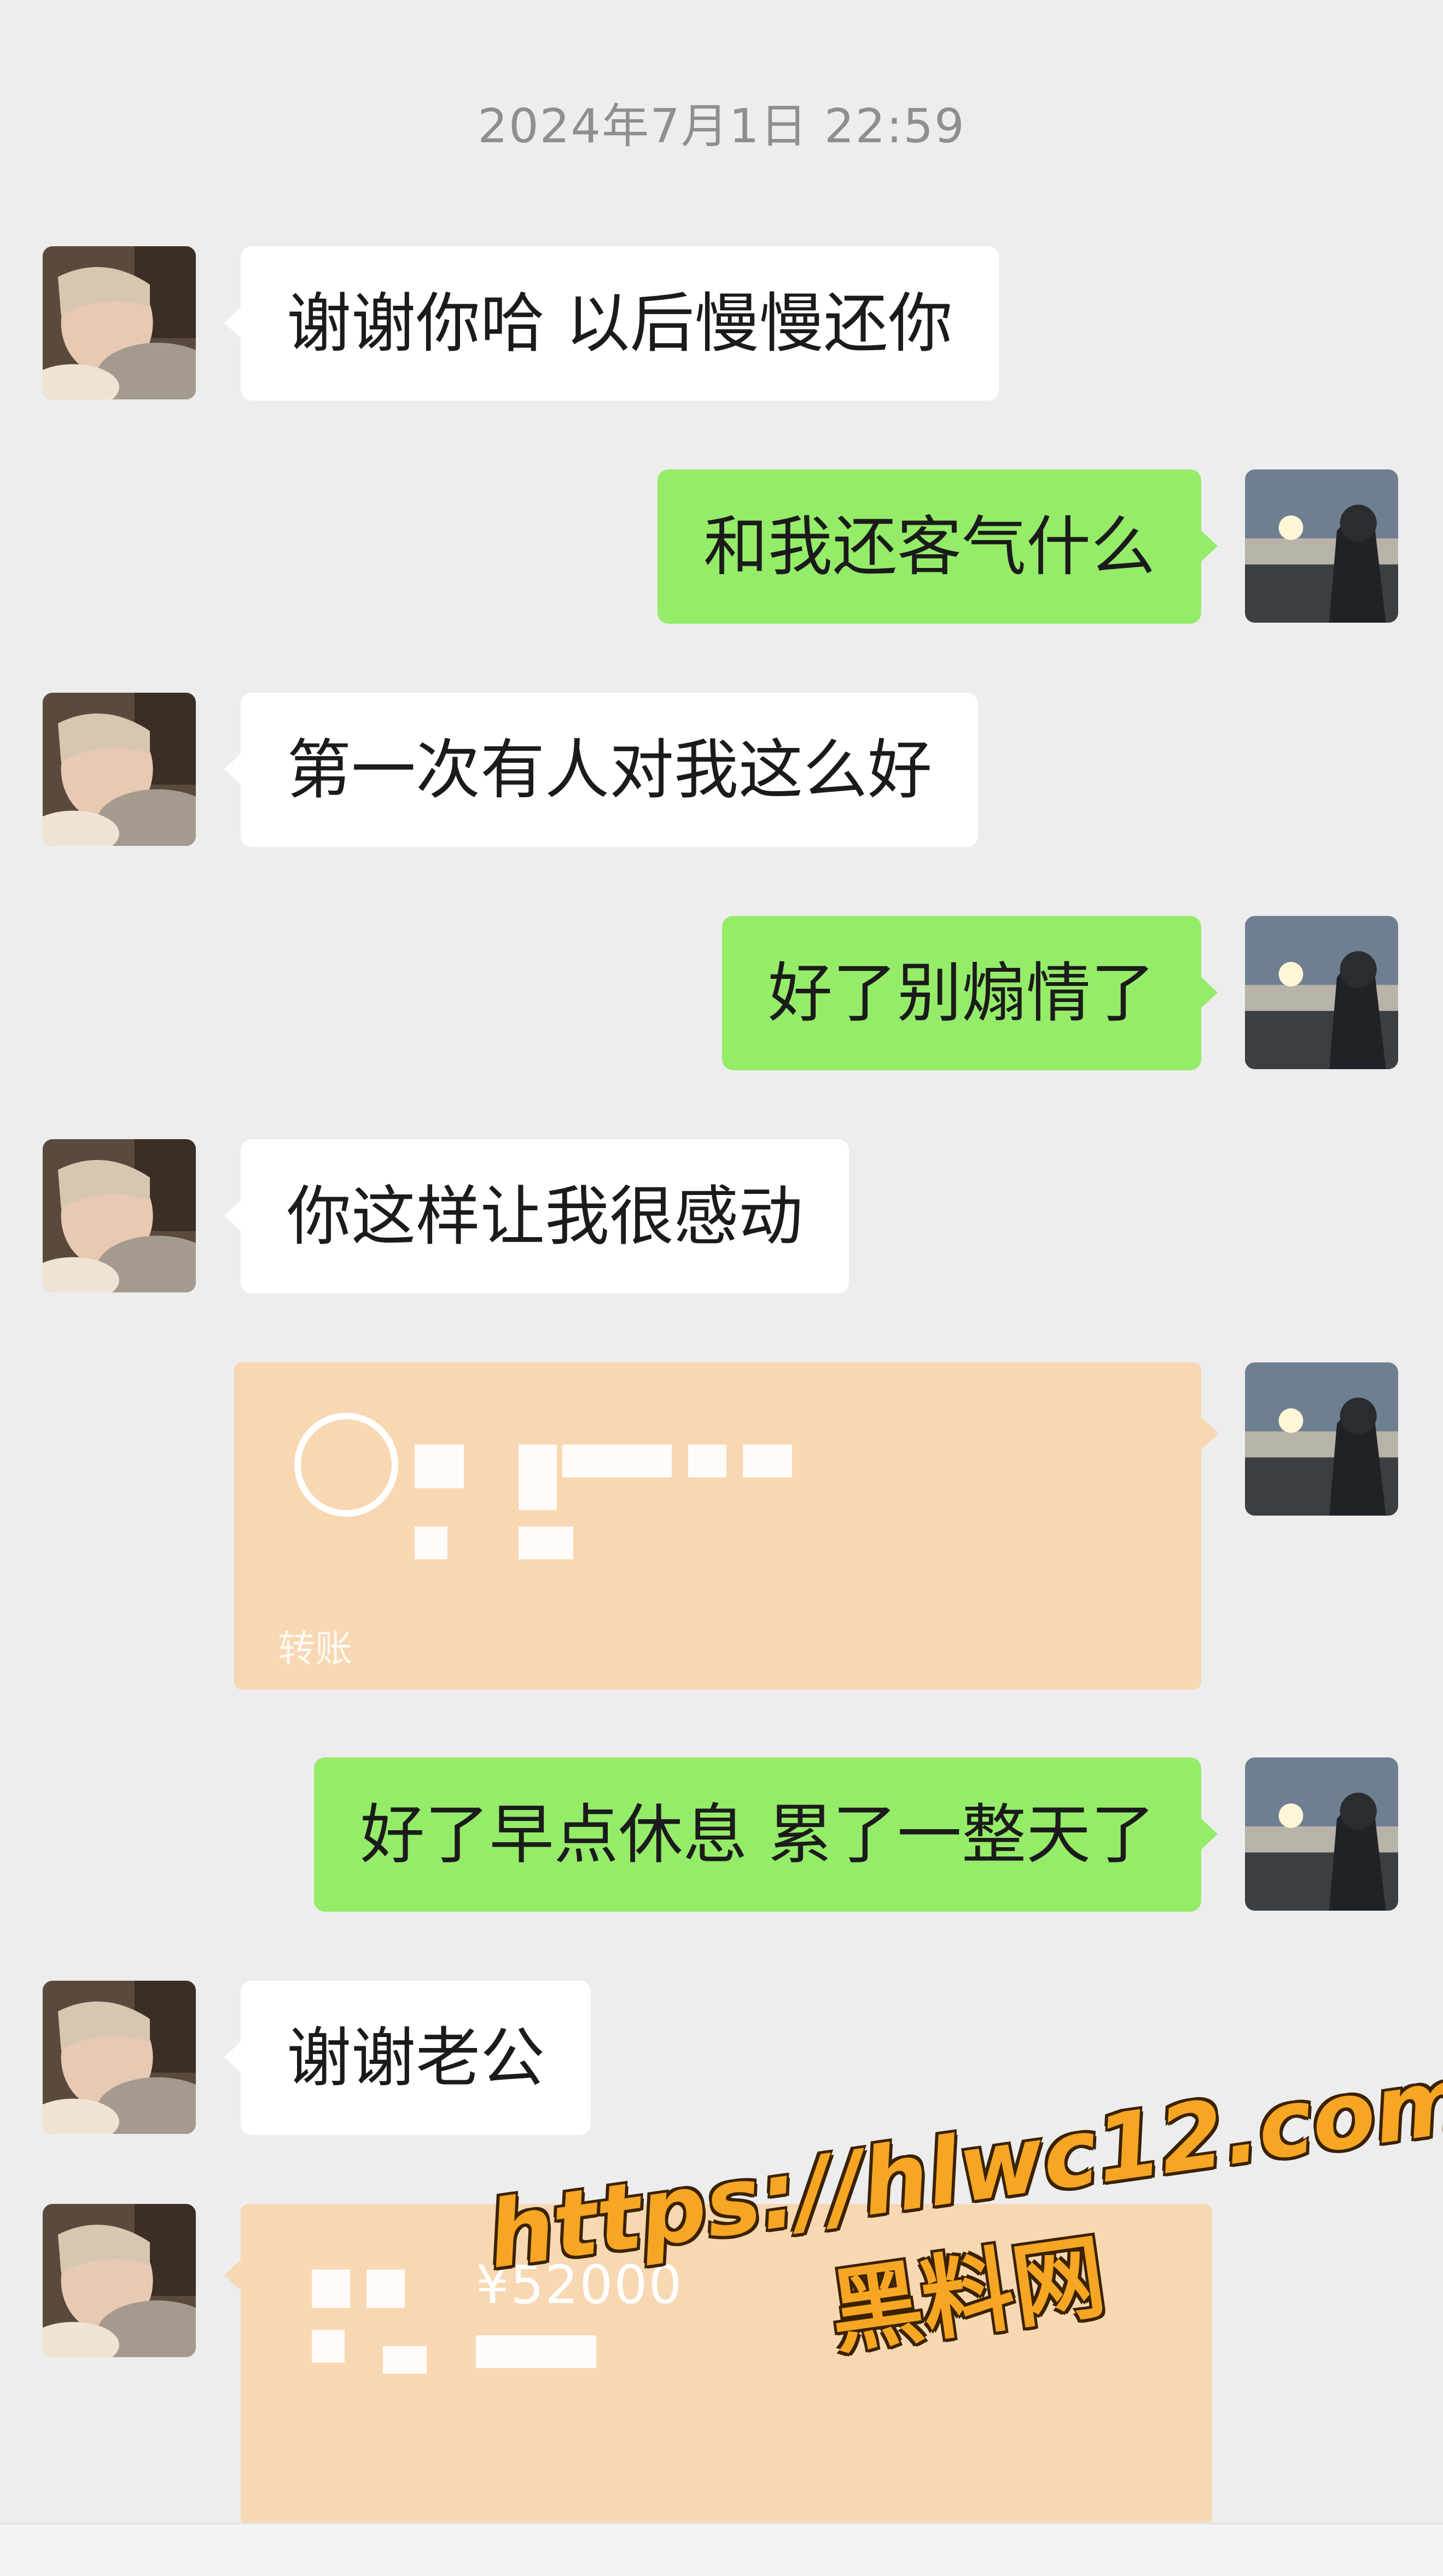  Describe the element at coordinates (346, 1465) in the screenshot. I see `transfer-icon` at that location.